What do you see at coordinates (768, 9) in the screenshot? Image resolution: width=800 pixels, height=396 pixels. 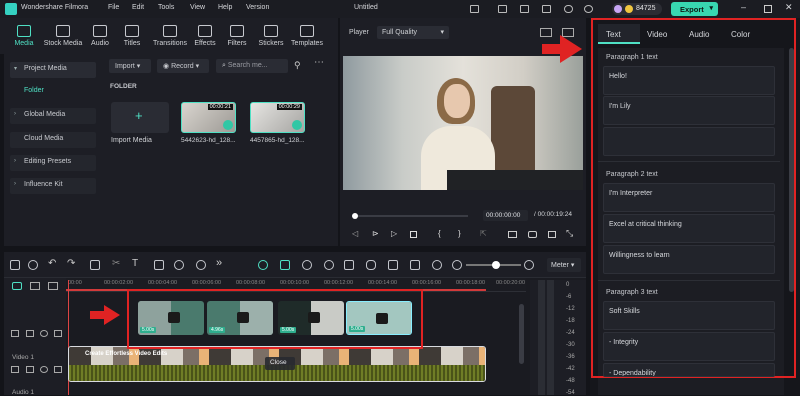 I see `maximize-icon` at bounding box center [768, 9].